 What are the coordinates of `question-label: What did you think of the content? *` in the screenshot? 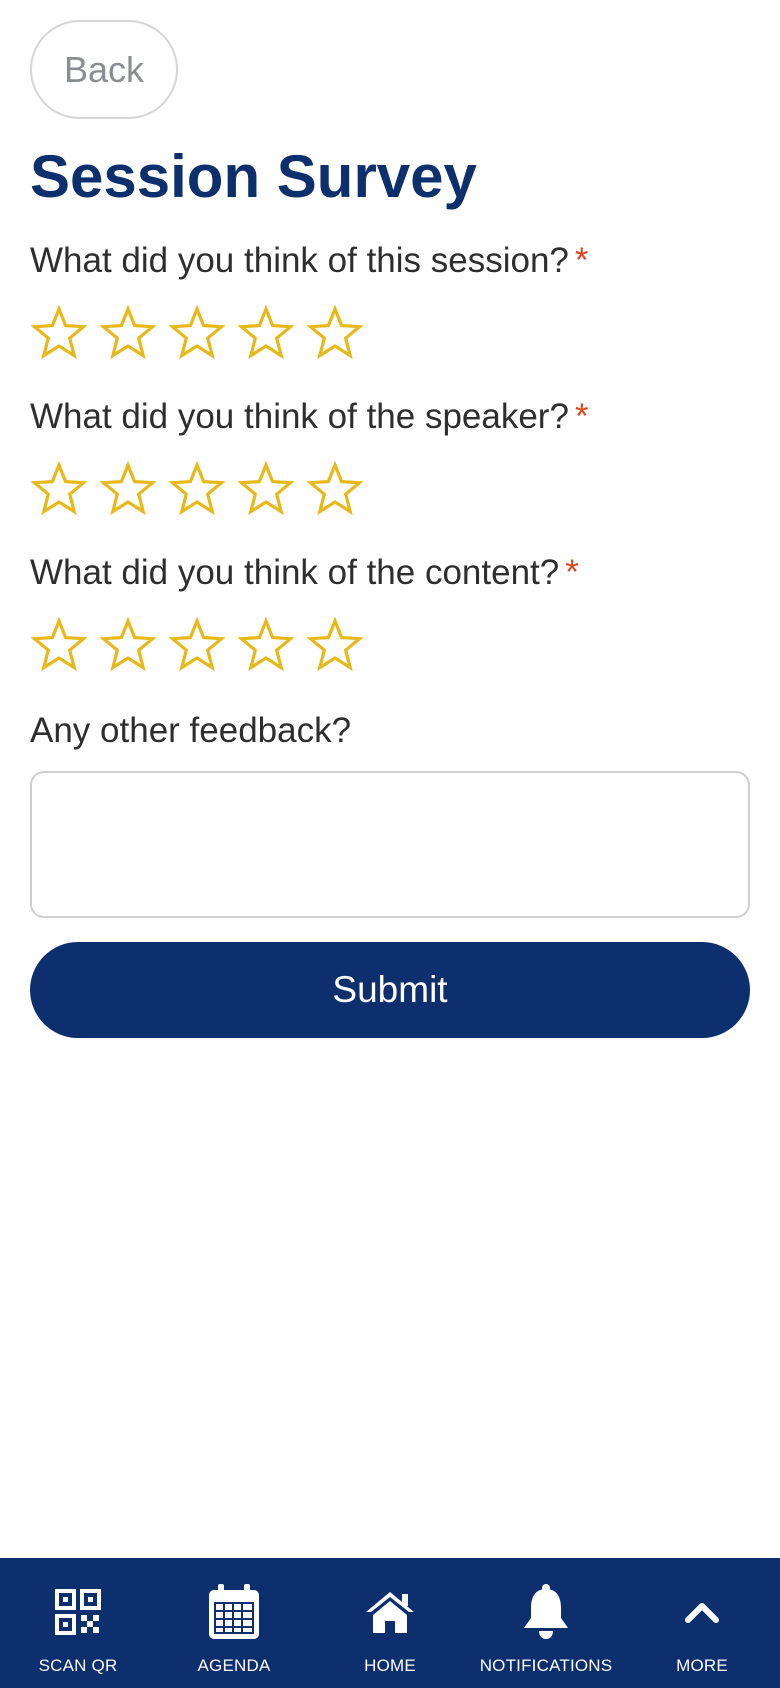 It's located at (390, 573).